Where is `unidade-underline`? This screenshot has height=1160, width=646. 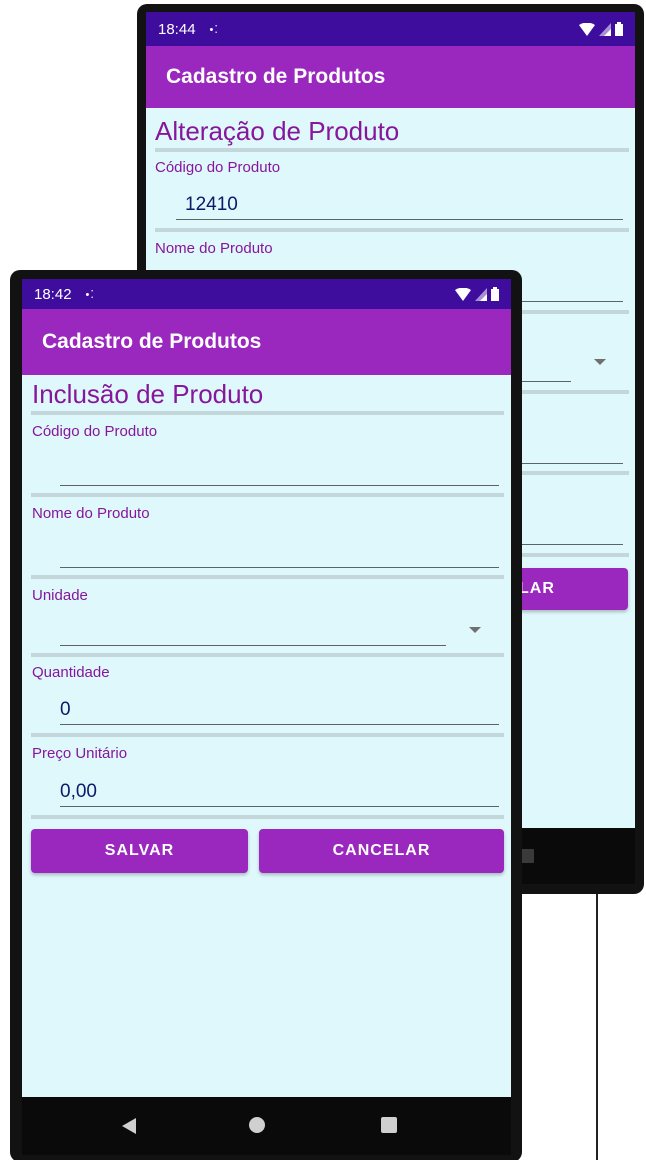
unidade-underline is located at coordinates (253, 645).